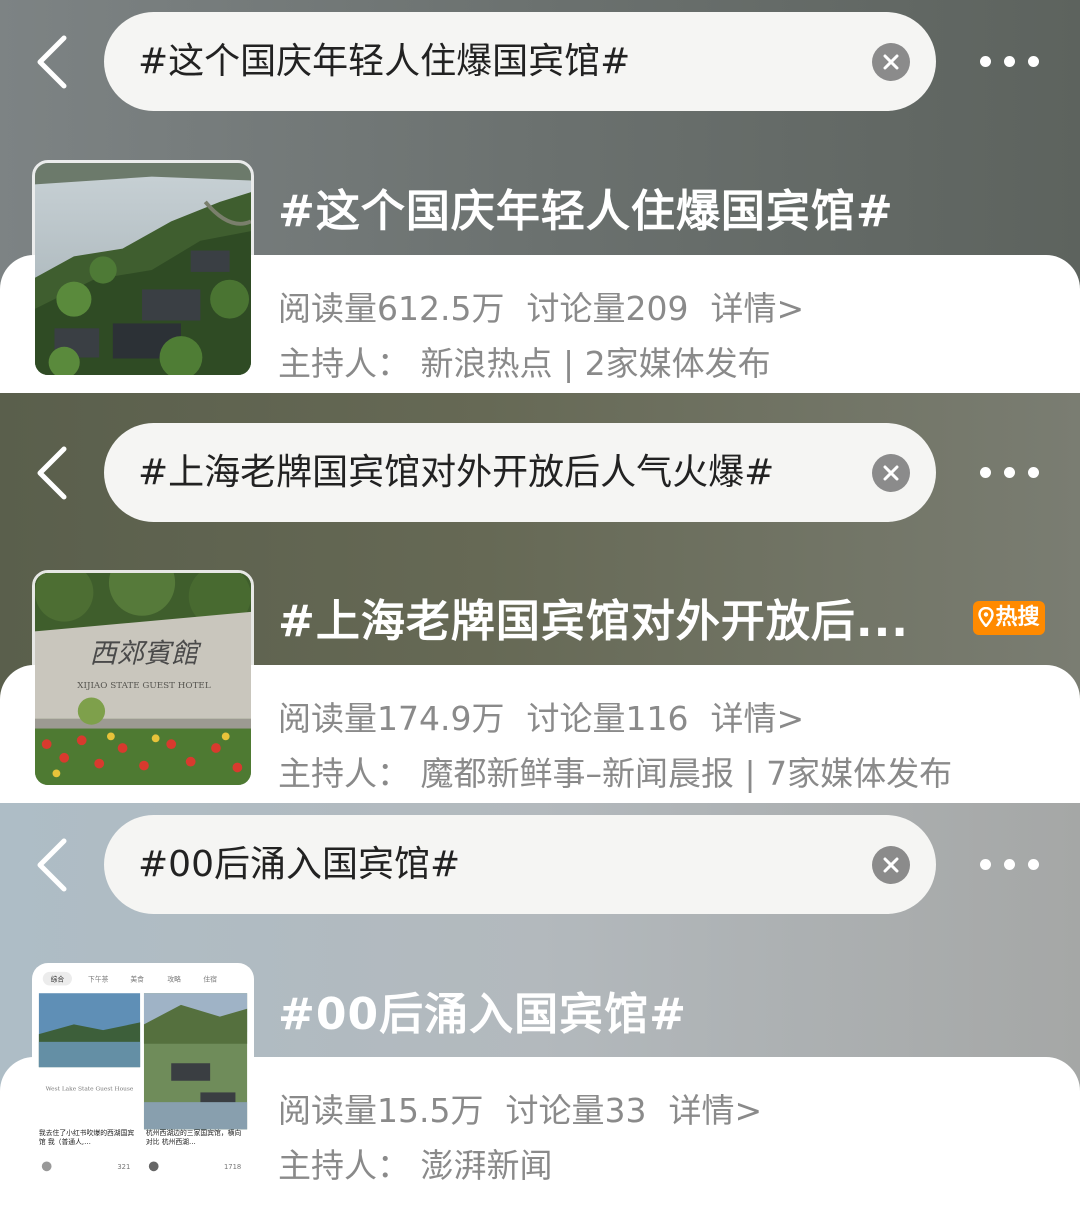 The height and width of the screenshot is (1208, 1080). Describe the element at coordinates (123, 1167) in the screenshot. I see `thumb-left-likes: 321` at that location.